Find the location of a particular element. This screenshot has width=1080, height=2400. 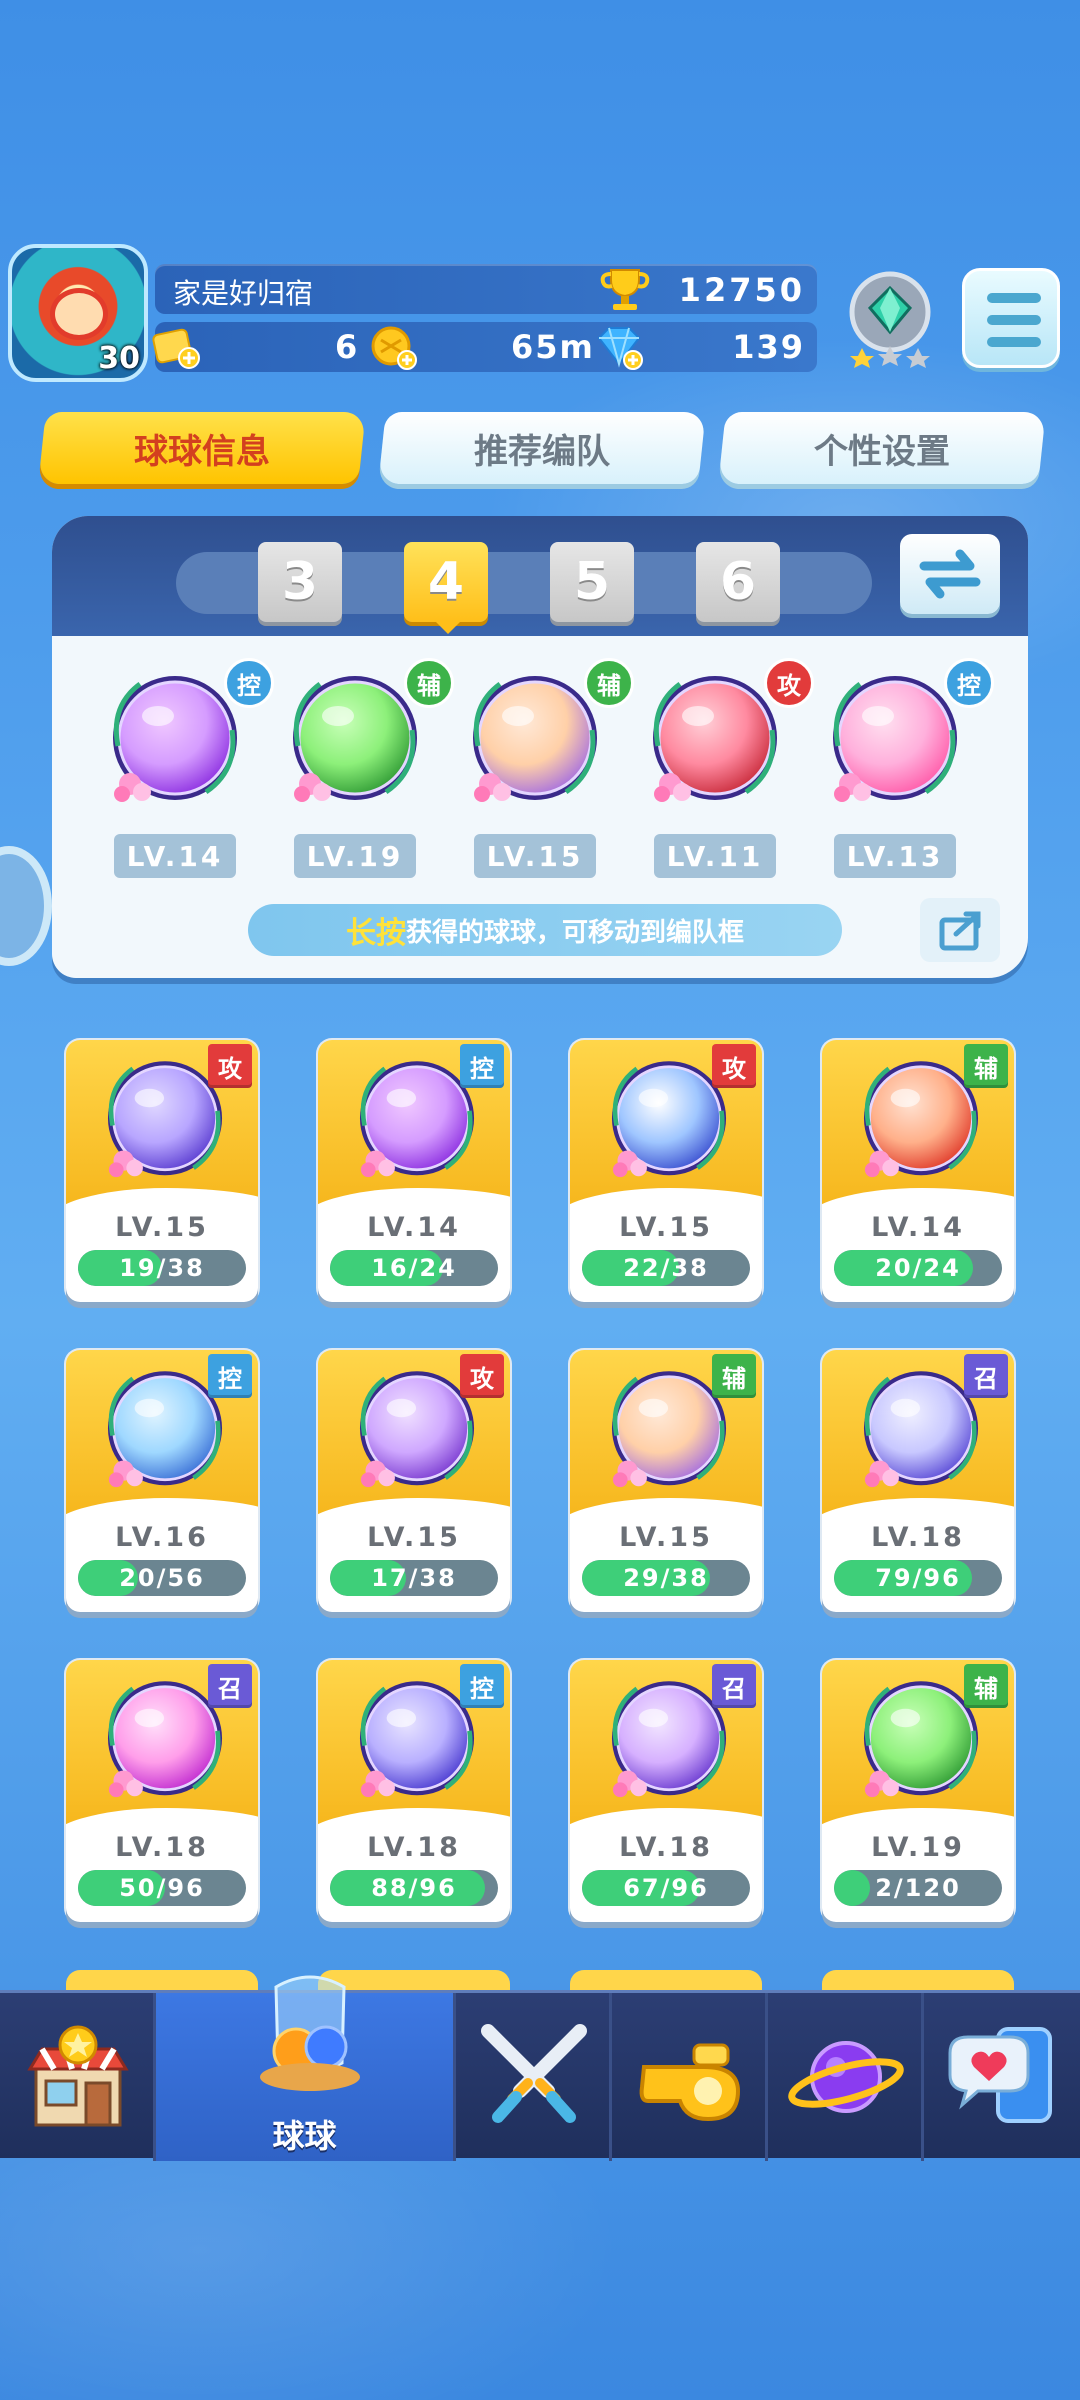

team-member-level: LV.11 is located at coordinates (715, 856).